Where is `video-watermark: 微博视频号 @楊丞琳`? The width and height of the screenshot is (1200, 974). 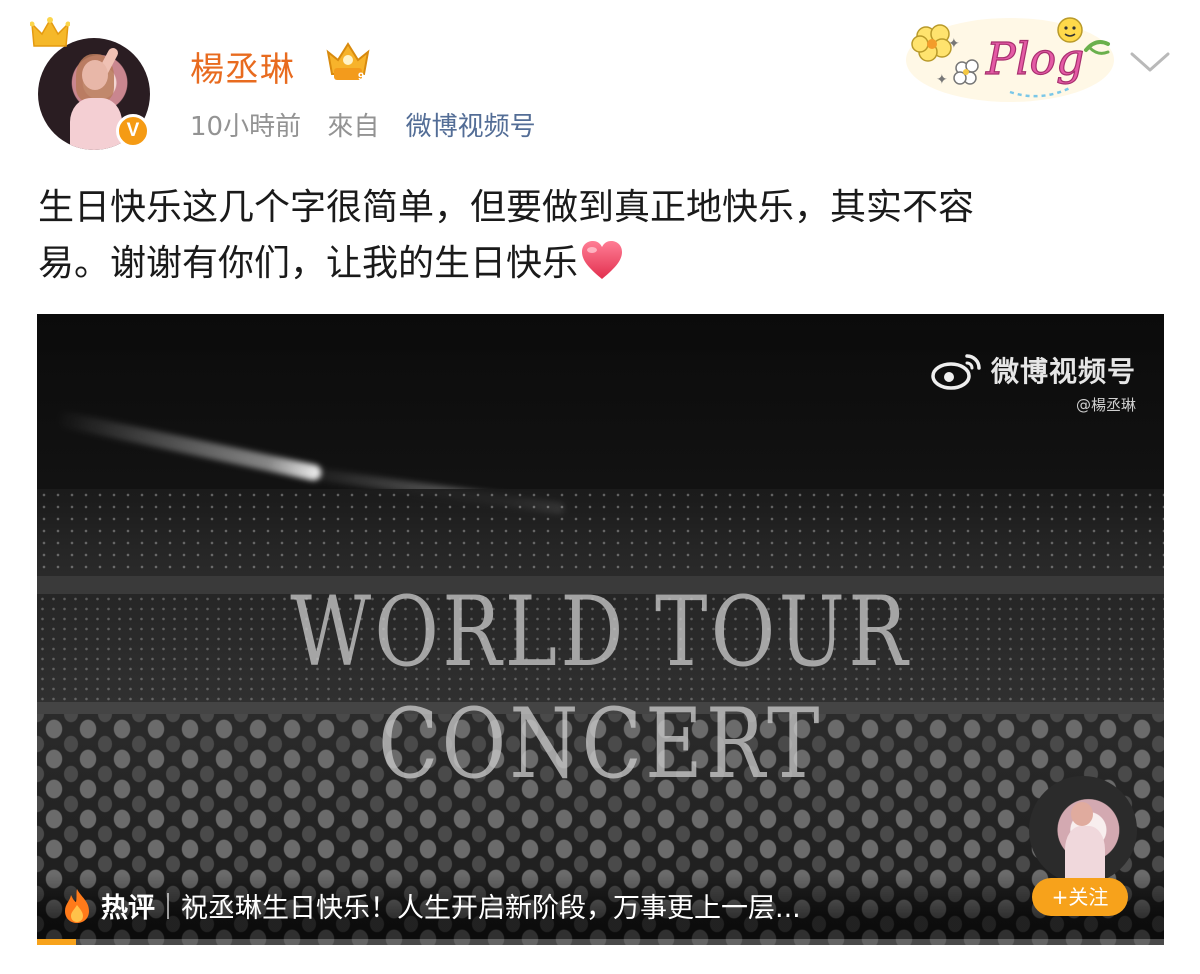
video-watermark: 微博视频号 @楊丞琳 is located at coordinates (1032, 382).